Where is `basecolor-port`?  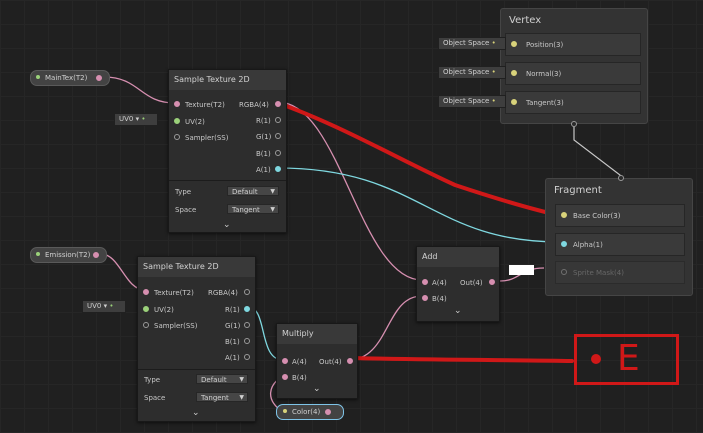
basecolor-port is located at coordinates (564, 215).